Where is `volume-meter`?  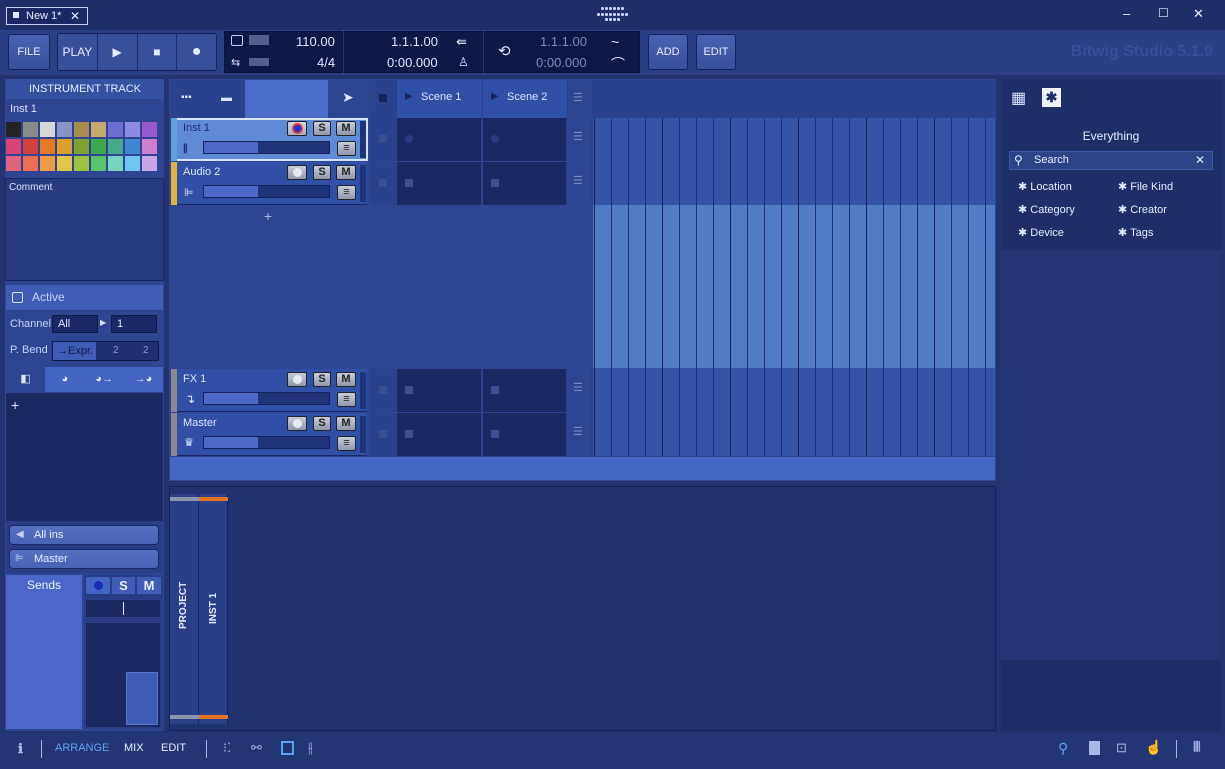 volume-meter is located at coordinates (123, 675).